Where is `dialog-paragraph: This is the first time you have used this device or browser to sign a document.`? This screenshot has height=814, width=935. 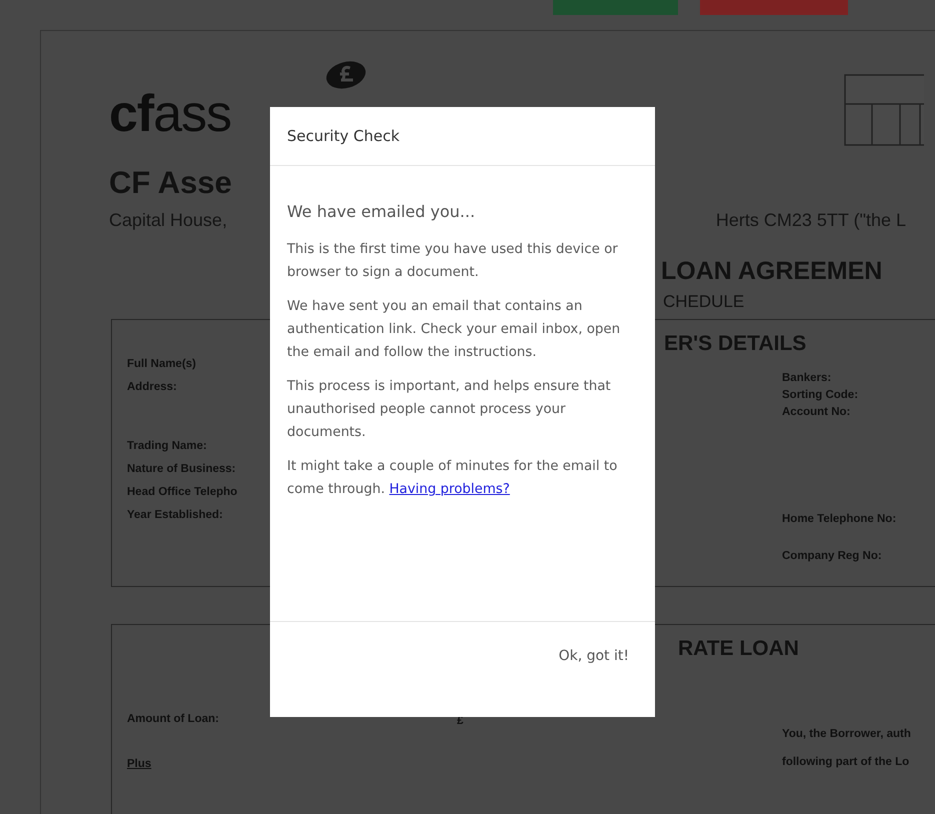
dialog-paragraph: This is the first time you have used this device or browser to sign a document. is located at coordinates (453, 261).